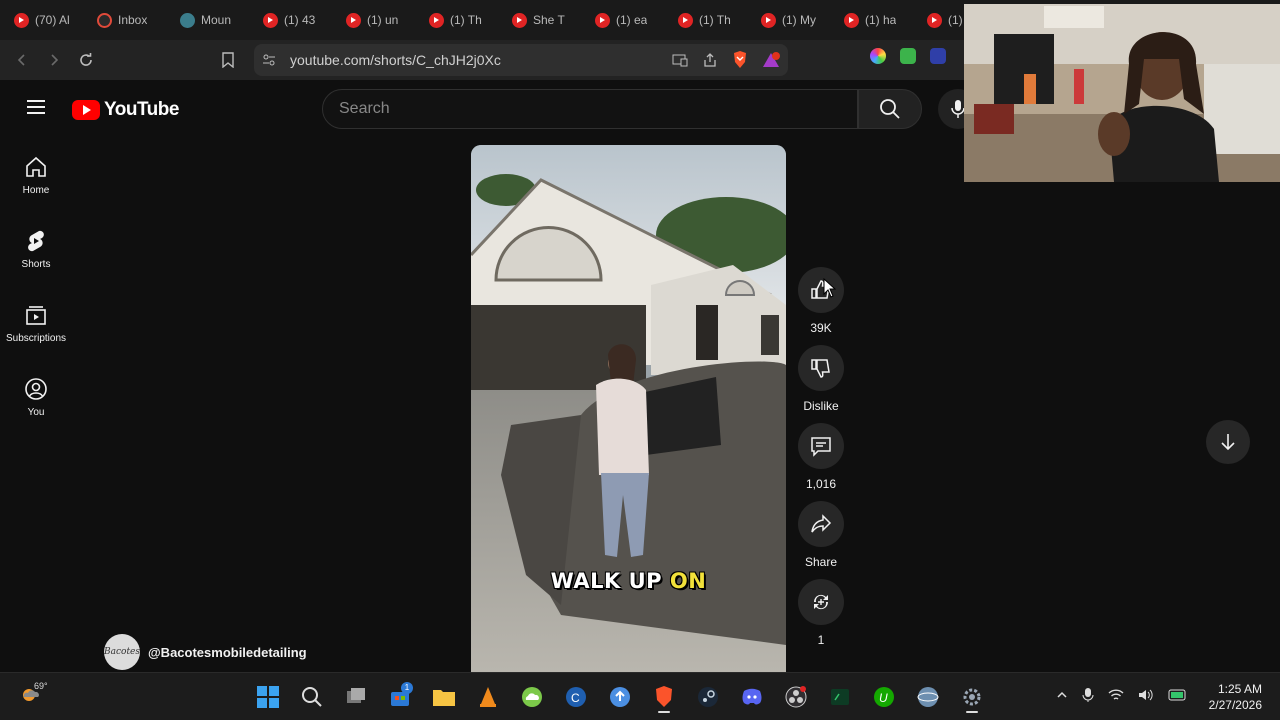 The width and height of the screenshot is (1280, 720). I want to click on taskbar-search-button, so click(312, 697).